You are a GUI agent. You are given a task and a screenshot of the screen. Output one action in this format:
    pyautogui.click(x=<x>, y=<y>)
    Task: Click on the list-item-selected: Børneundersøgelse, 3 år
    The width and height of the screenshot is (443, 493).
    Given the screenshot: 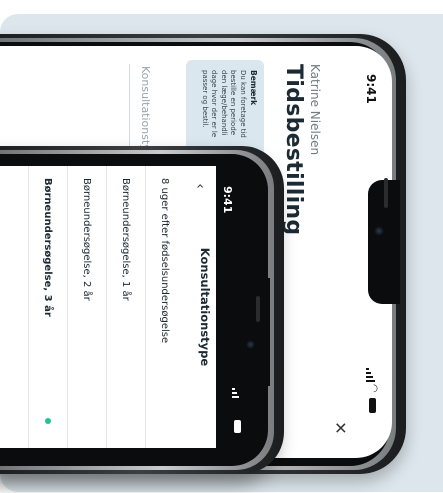 What is the action you would take?
    pyautogui.click(x=47, y=307)
    